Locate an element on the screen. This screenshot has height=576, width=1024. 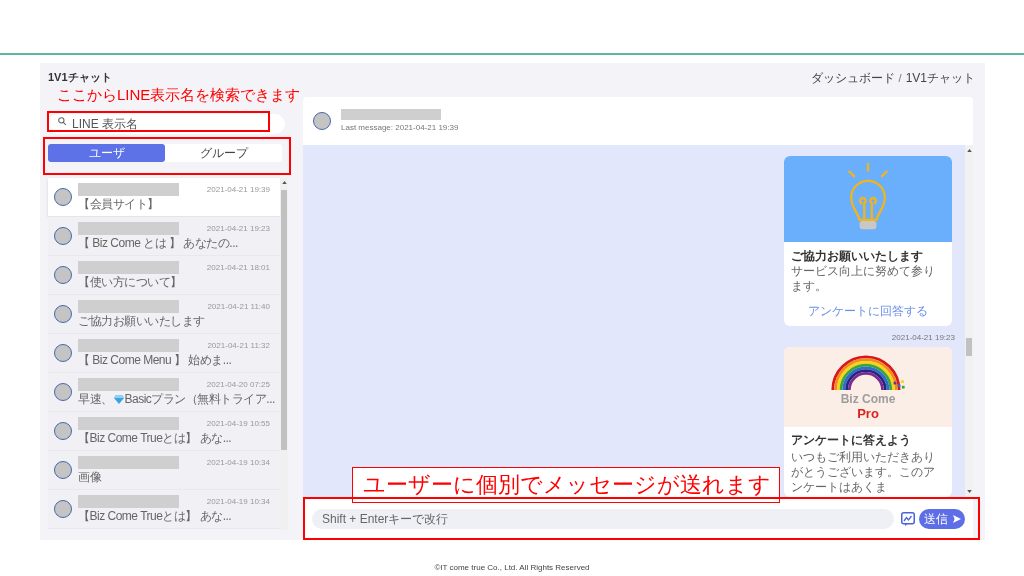
conversation-time: 2021-04-21 18:01 is located at coordinates (238, 268).